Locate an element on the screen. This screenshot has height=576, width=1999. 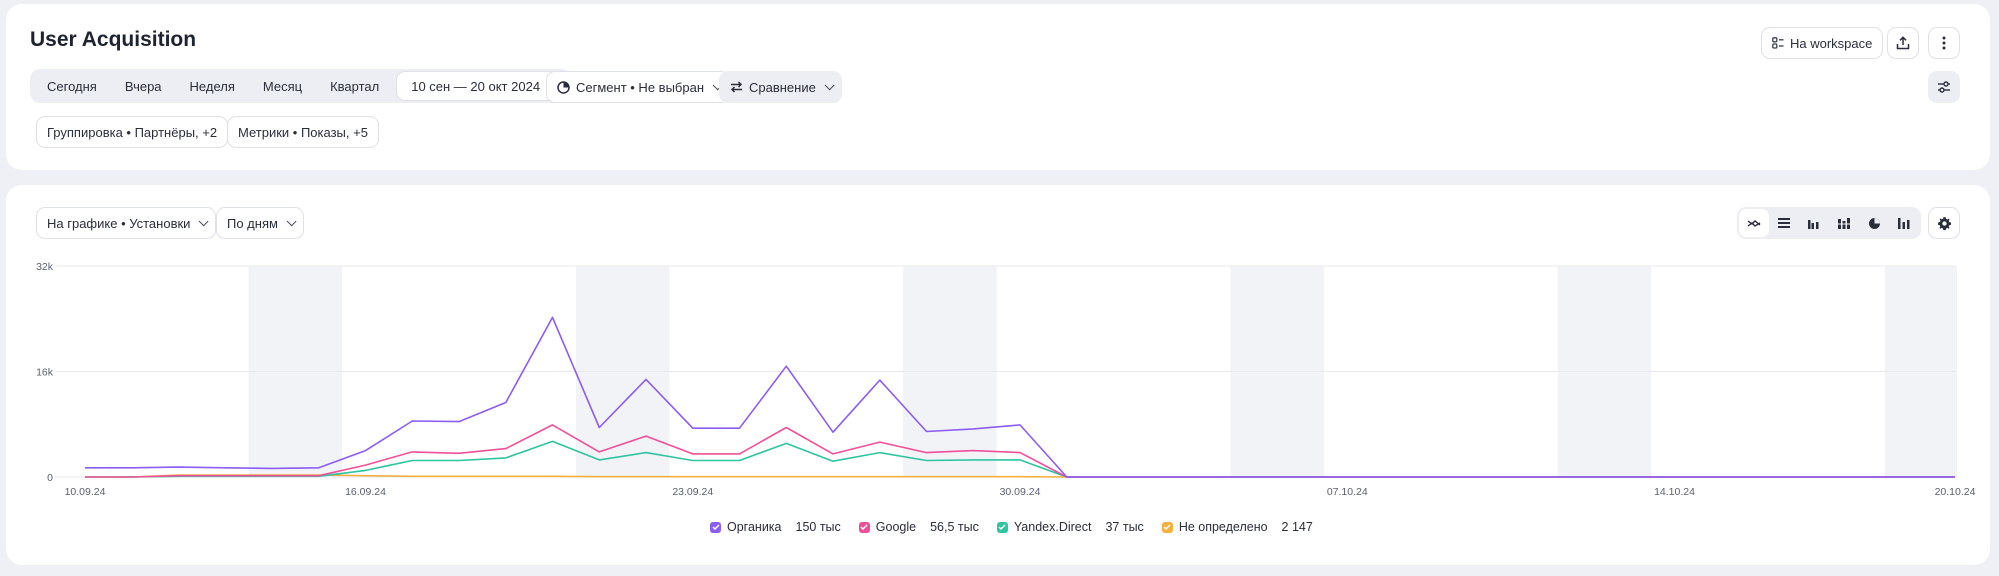
legend-label: Yandex.Direct is located at coordinates (1052, 527).